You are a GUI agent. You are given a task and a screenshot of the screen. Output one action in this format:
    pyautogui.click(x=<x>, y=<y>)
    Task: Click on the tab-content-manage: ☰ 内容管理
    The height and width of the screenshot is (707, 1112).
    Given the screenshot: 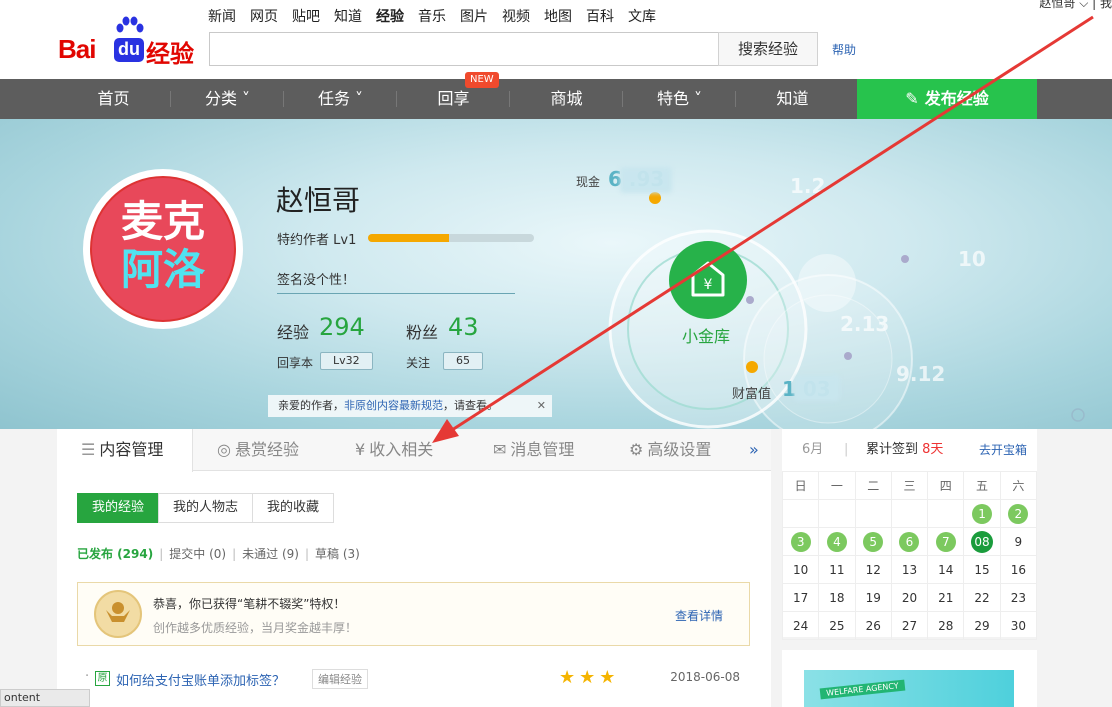 What is the action you would take?
    pyautogui.click(x=125, y=450)
    